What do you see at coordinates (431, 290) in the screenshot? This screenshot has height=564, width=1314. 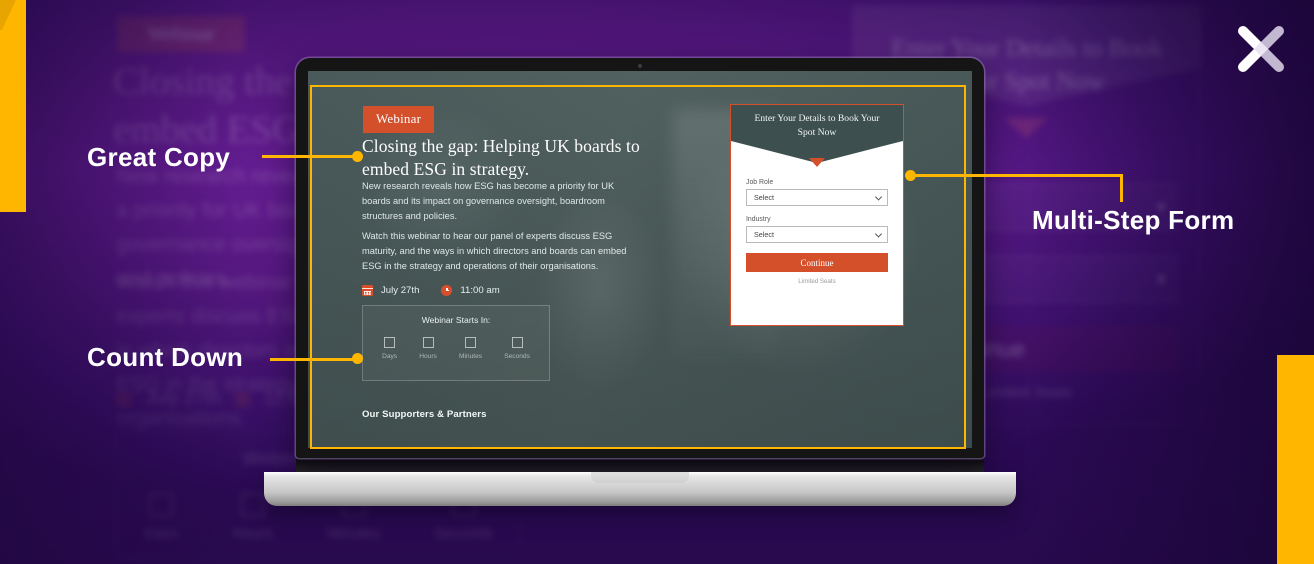 I see `webinar-datetime-row: July 27th 11:00 am` at bounding box center [431, 290].